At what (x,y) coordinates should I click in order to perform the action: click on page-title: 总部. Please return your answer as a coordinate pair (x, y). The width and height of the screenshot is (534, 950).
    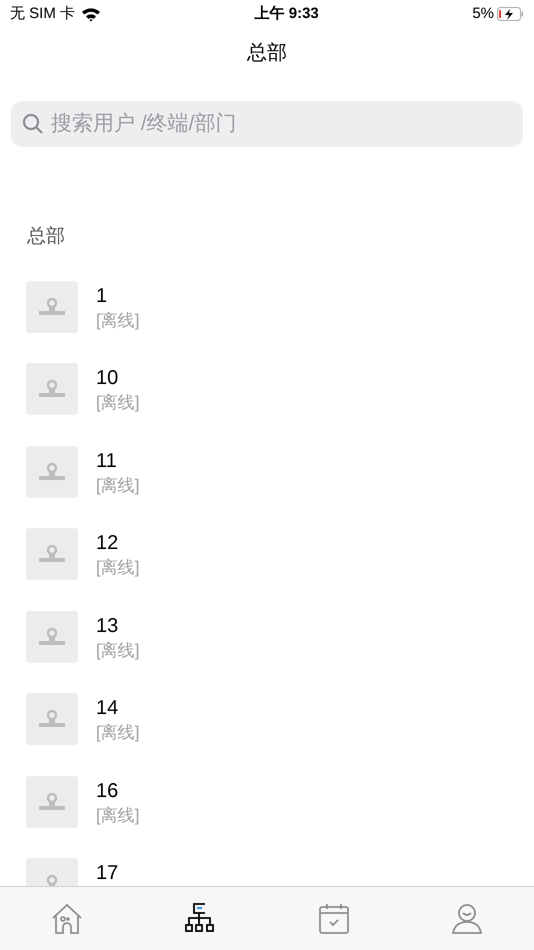
    Looking at the image, I should click on (267, 53).